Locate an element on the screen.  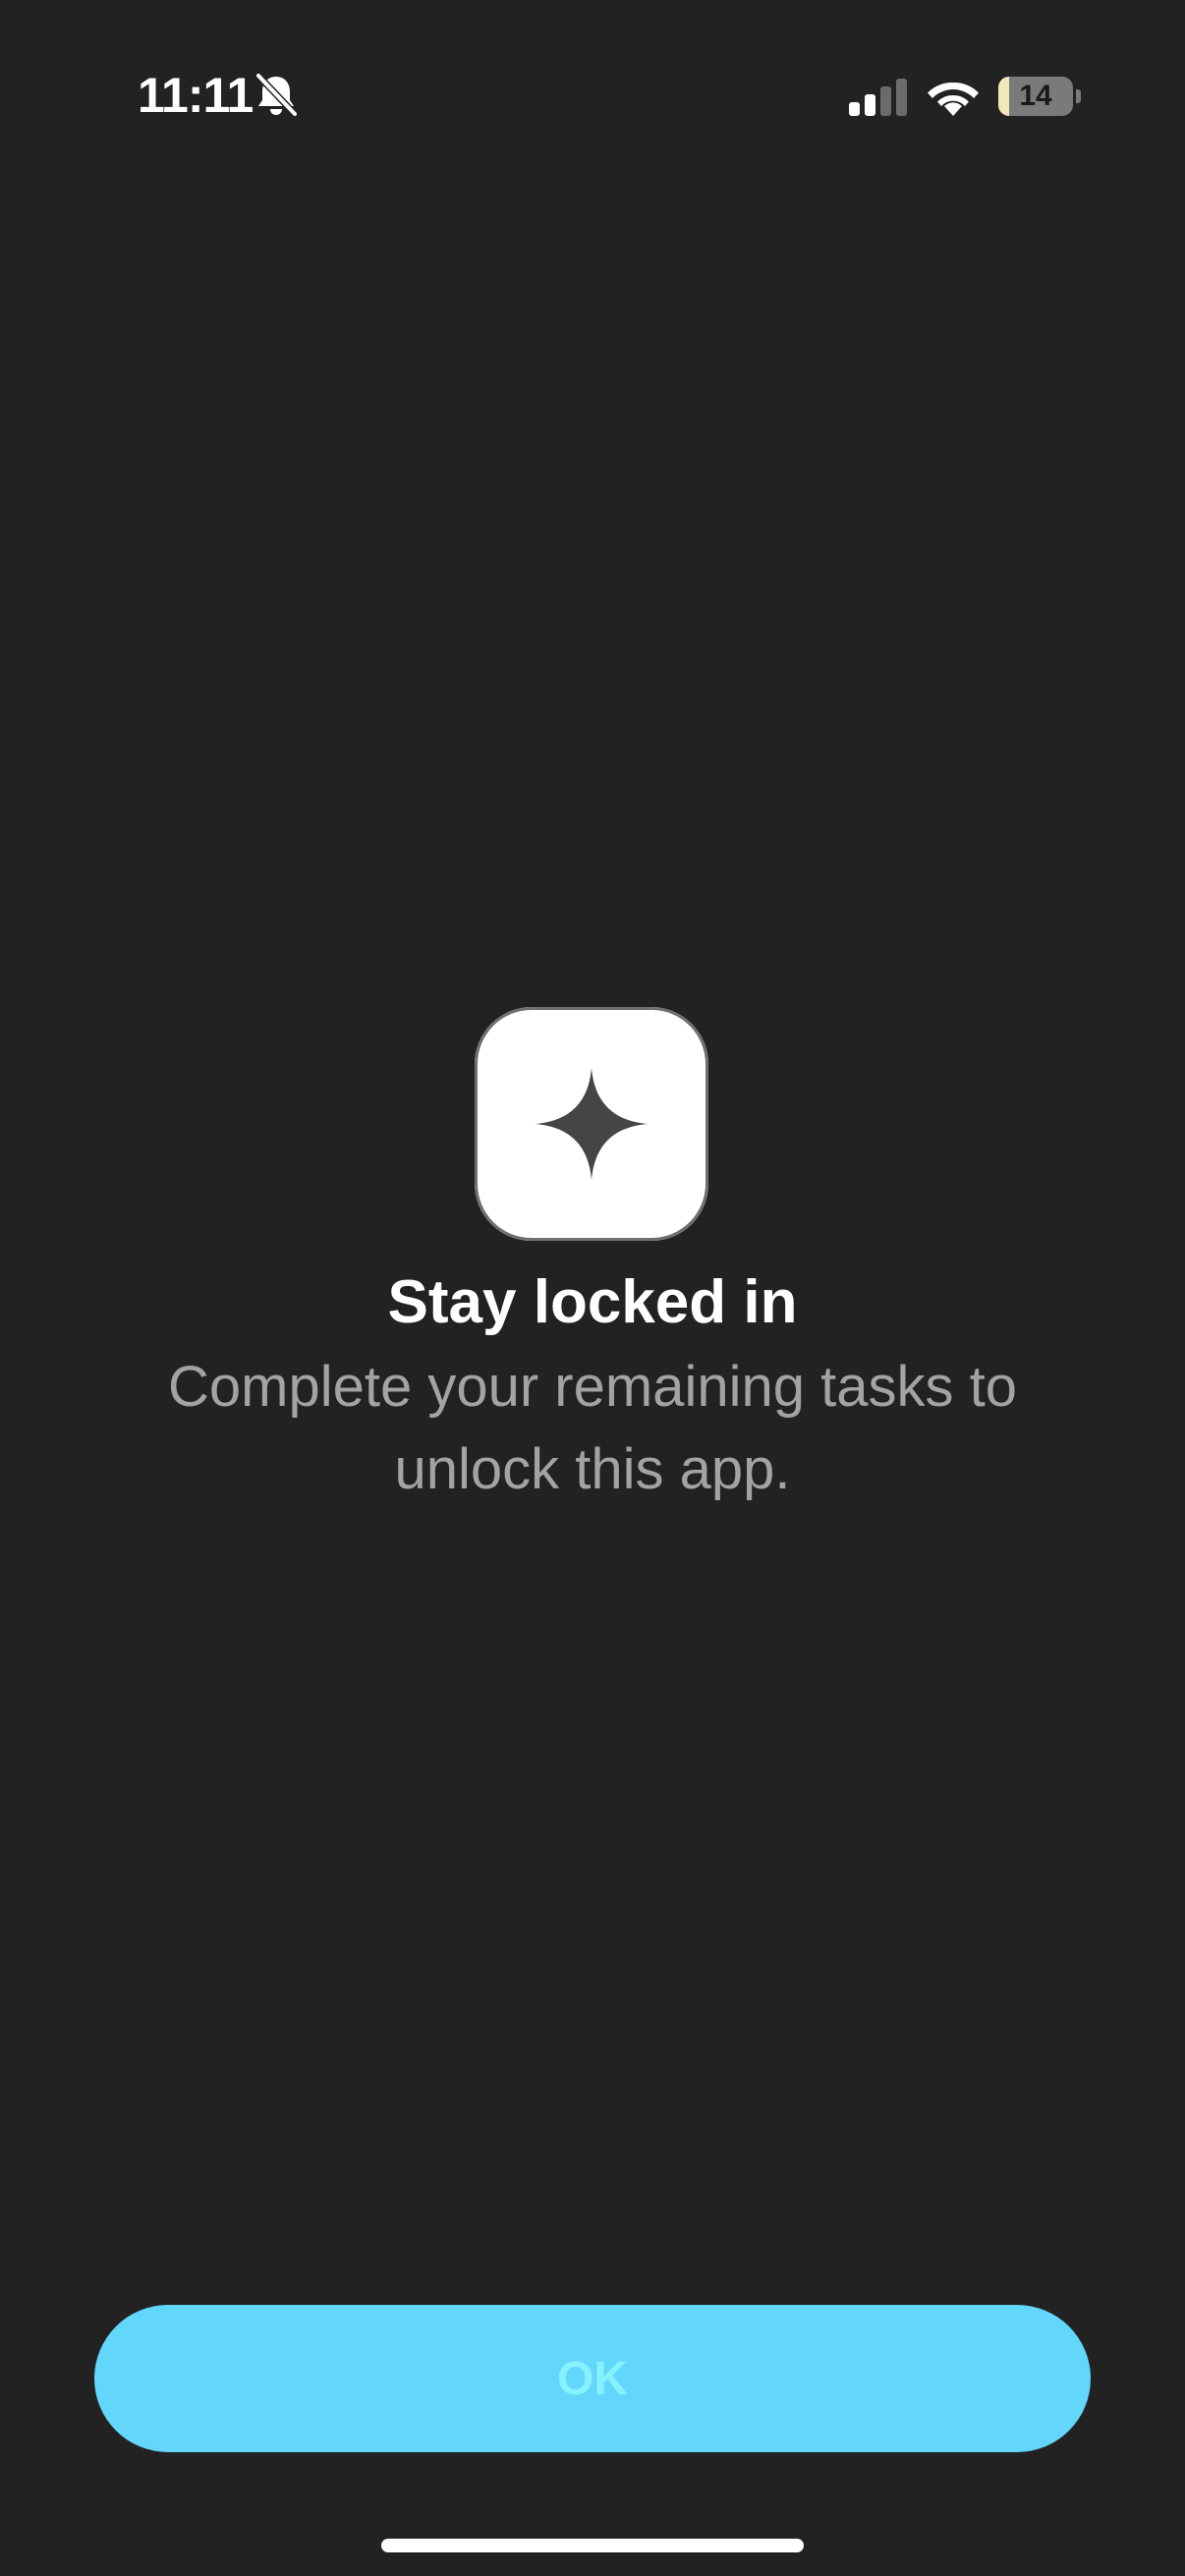
status-time: 11:11 is located at coordinates (196, 95).